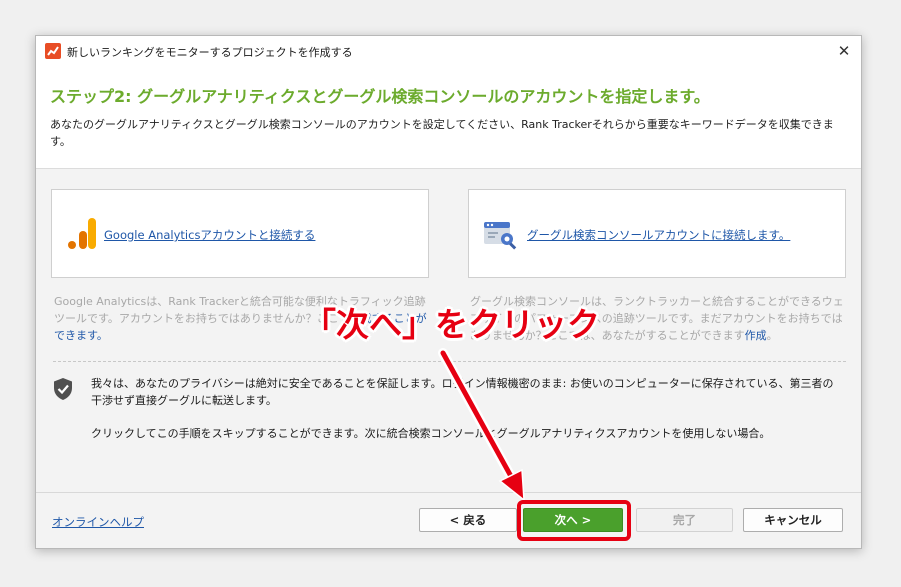 This screenshot has width=901, height=587. What do you see at coordinates (481, 425) in the screenshot?
I see `annotation-arrow` at bounding box center [481, 425].